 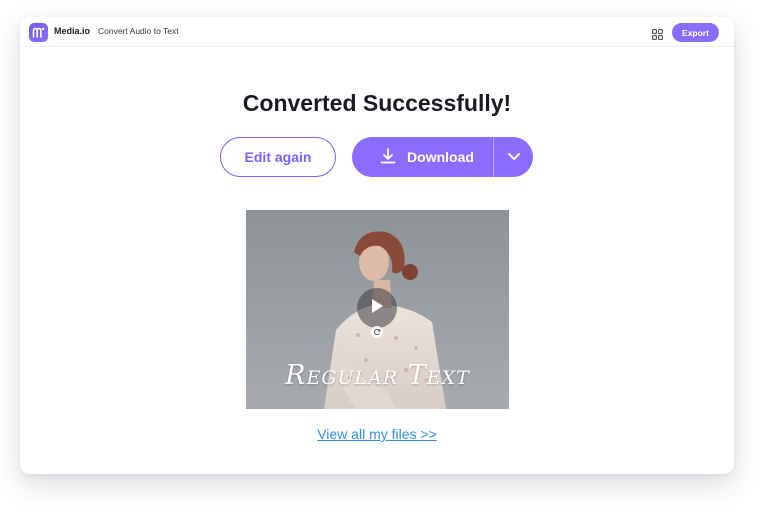 I want to click on play-button, so click(x=377, y=308).